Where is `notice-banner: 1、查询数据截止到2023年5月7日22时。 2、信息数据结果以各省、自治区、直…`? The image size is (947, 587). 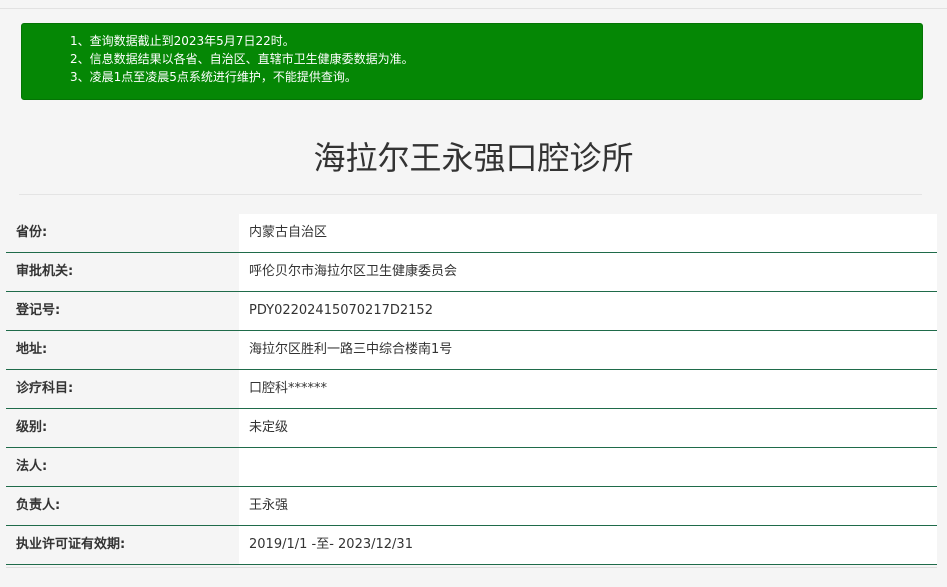
notice-banner: 1、查询数据截止到2023年5月7日22时。 2、信息数据结果以各省、自治区、直… is located at coordinates (472, 61).